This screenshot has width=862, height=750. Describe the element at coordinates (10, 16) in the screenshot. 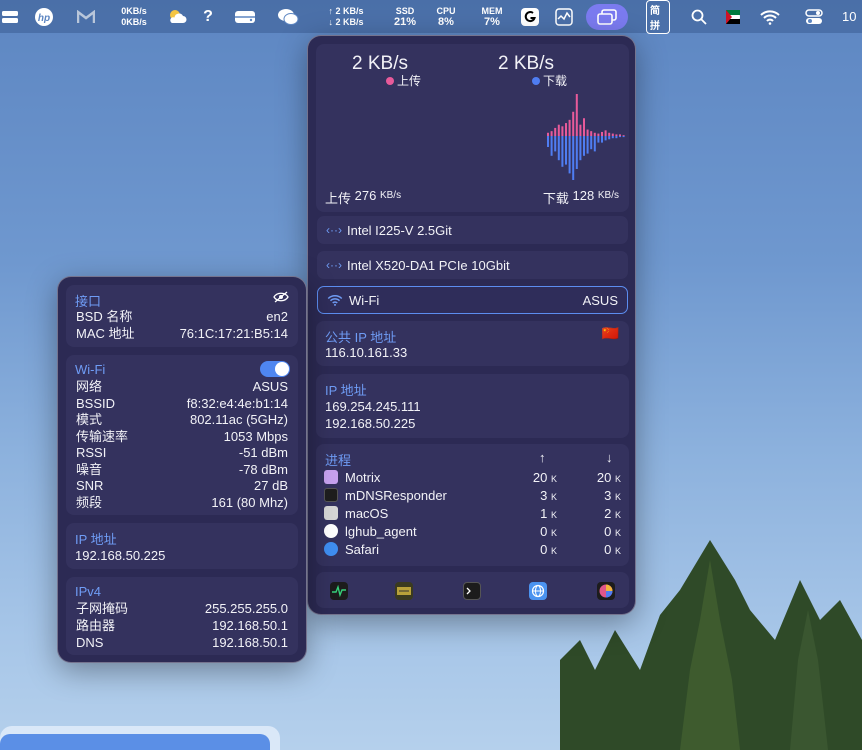

I see `storage-icon` at that location.